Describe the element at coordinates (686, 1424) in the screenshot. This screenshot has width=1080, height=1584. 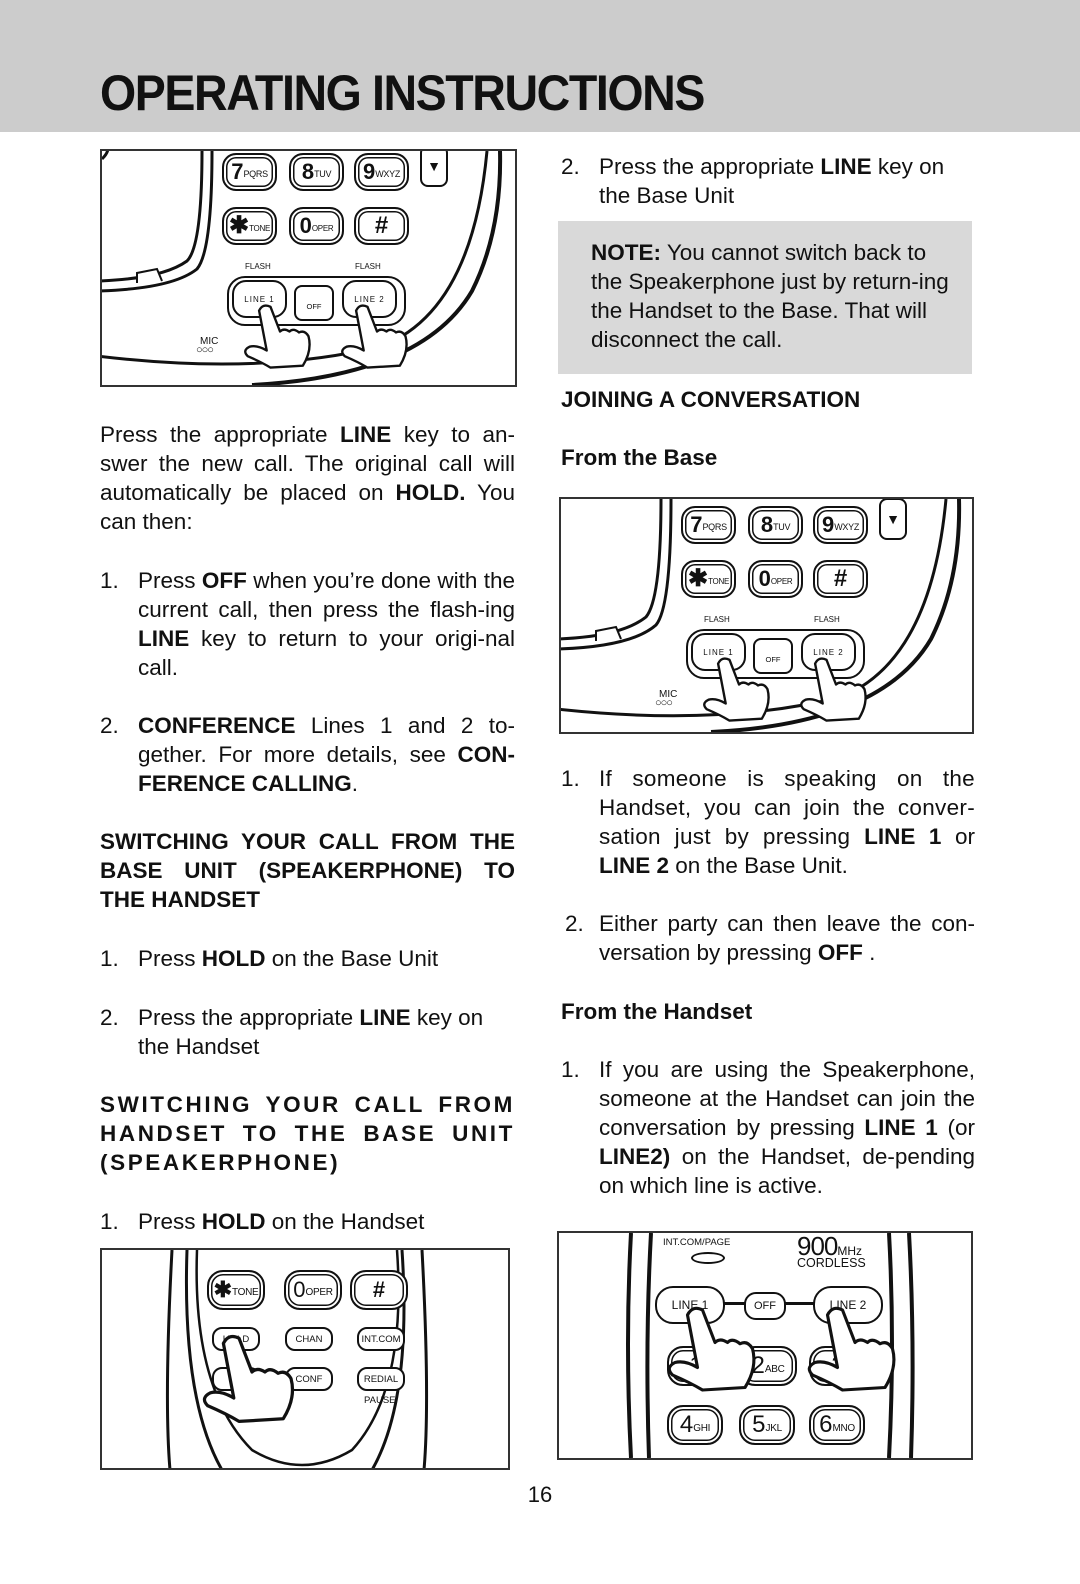
I see `key-digit: 4` at that location.